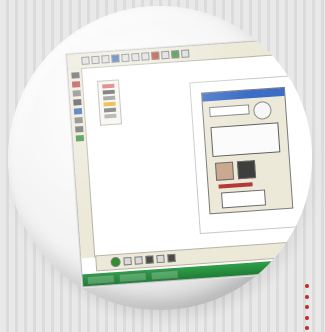  What do you see at coordinates (155, 56) in the screenshot?
I see `undo-icon` at bounding box center [155, 56].